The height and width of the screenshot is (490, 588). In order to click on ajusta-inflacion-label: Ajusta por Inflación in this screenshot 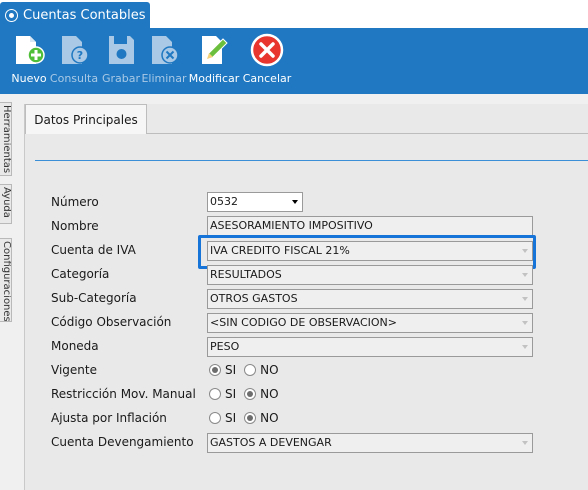, I will do `click(109, 418)`.